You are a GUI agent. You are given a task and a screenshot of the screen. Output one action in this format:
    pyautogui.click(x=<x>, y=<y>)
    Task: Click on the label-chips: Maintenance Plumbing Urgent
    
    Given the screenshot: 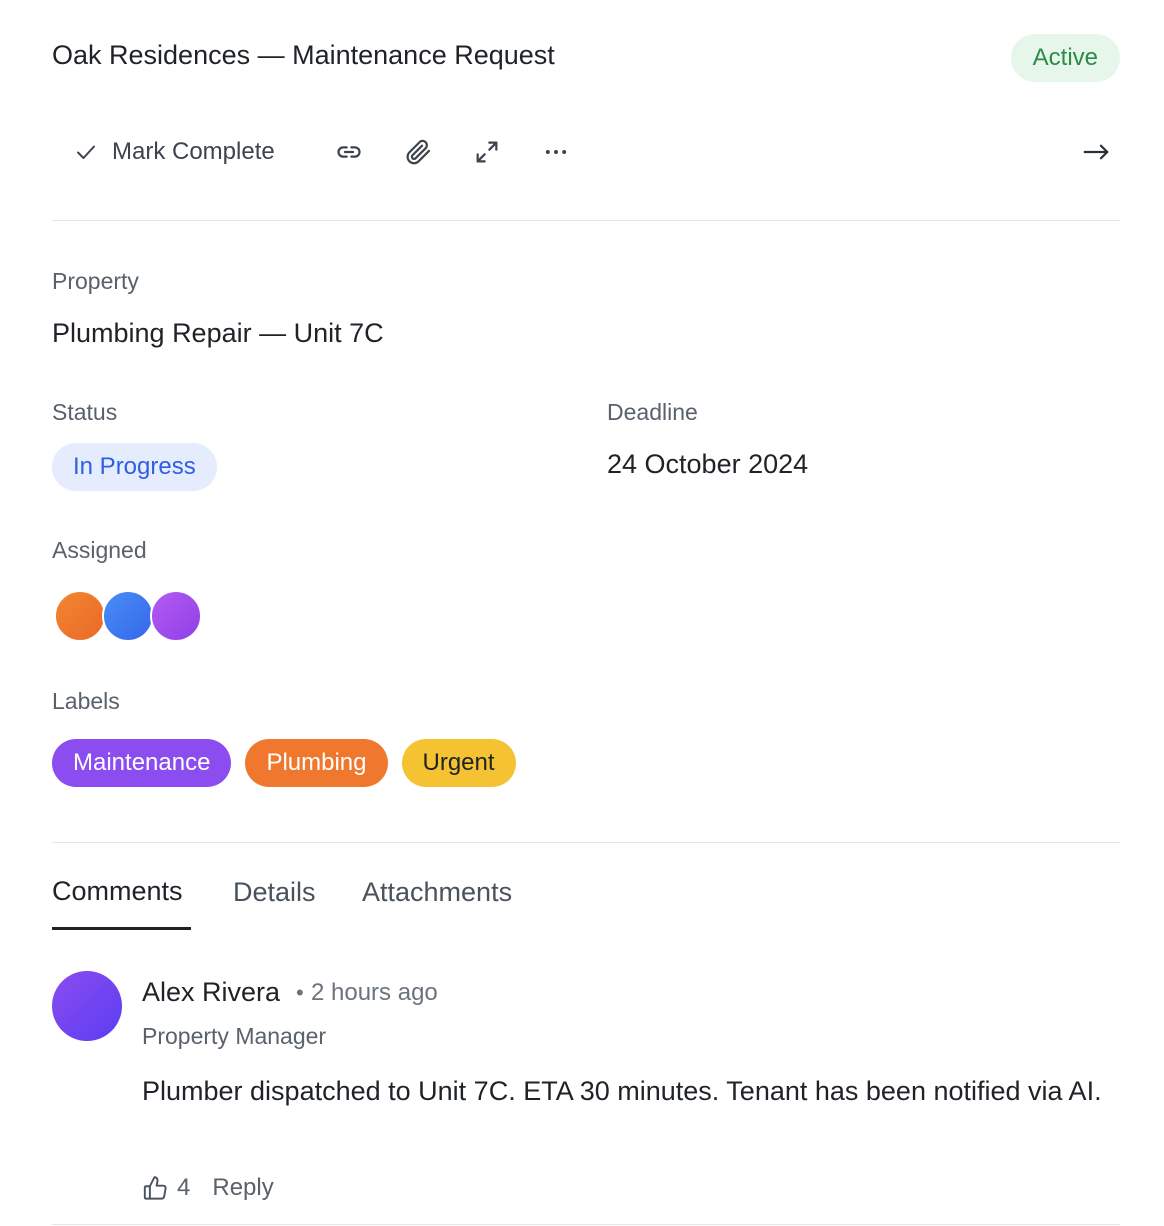 What is the action you would take?
    pyautogui.click(x=284, y=763)
    